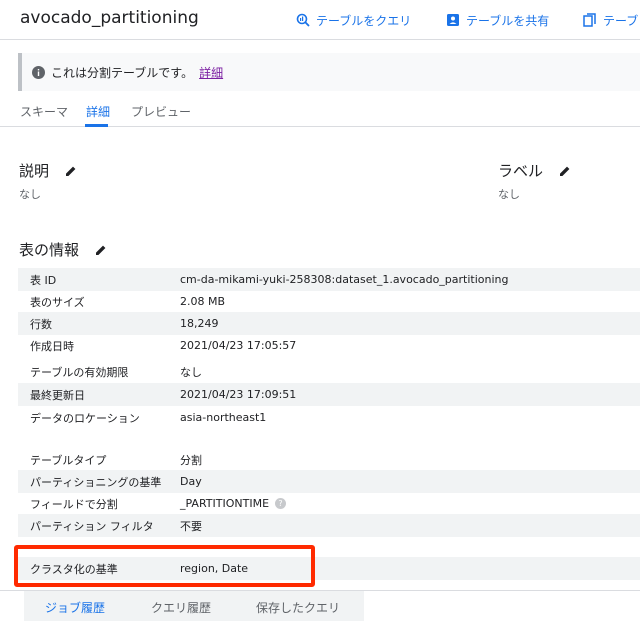 Image resolution: width=640 pixels, height=621 pixels. What do you see at coordinates (75, 607) in the screenshot?
I see `tab-job-history: ジョブ履歴` at bounding box center [75, 607].